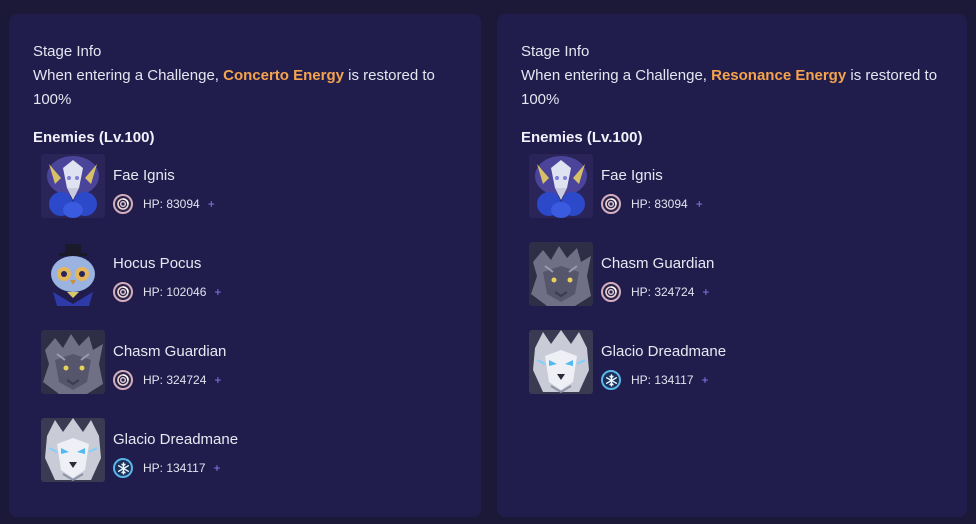 This screenshot has width=976, height=524. Describe the element at coordinates (283, 75) in the screenshot. I see `energy-highlight: Concerto Energy` at that location.